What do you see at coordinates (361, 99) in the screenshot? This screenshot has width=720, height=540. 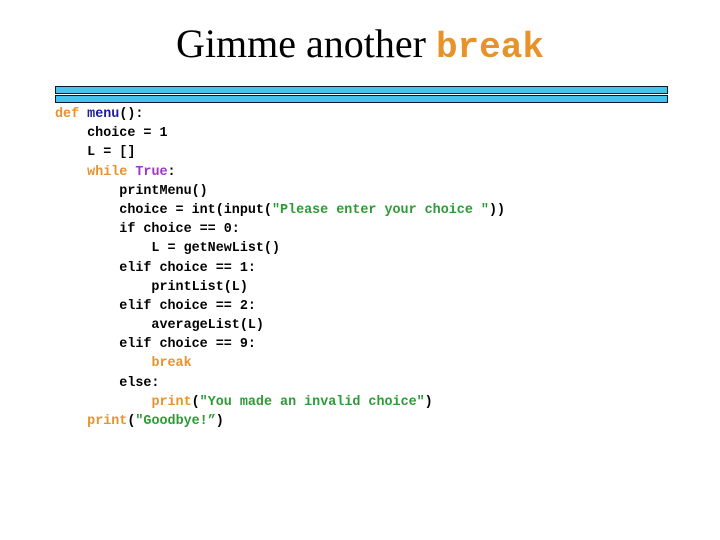 I see `title-divider-bottom` at bounding box center [361, 99].